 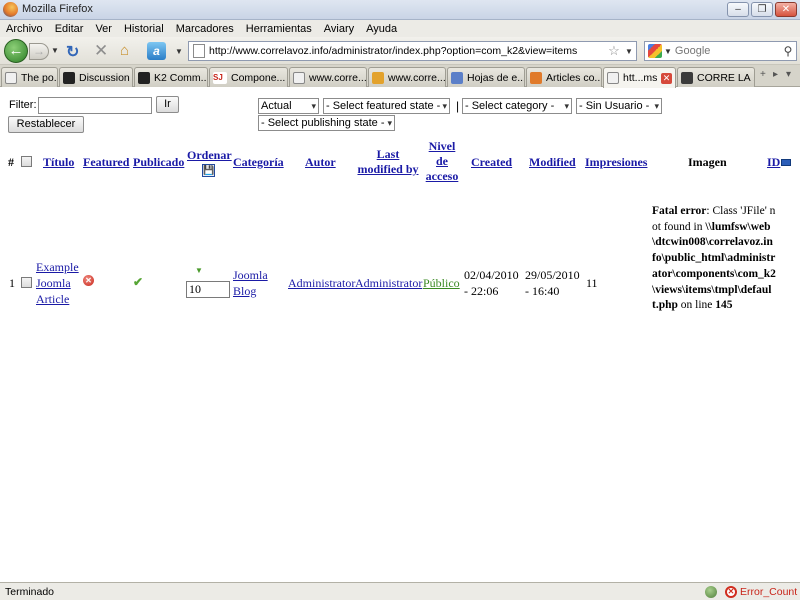 I want to click on tab-item-active: htt...ms ✕, so click(x=639, y=77).